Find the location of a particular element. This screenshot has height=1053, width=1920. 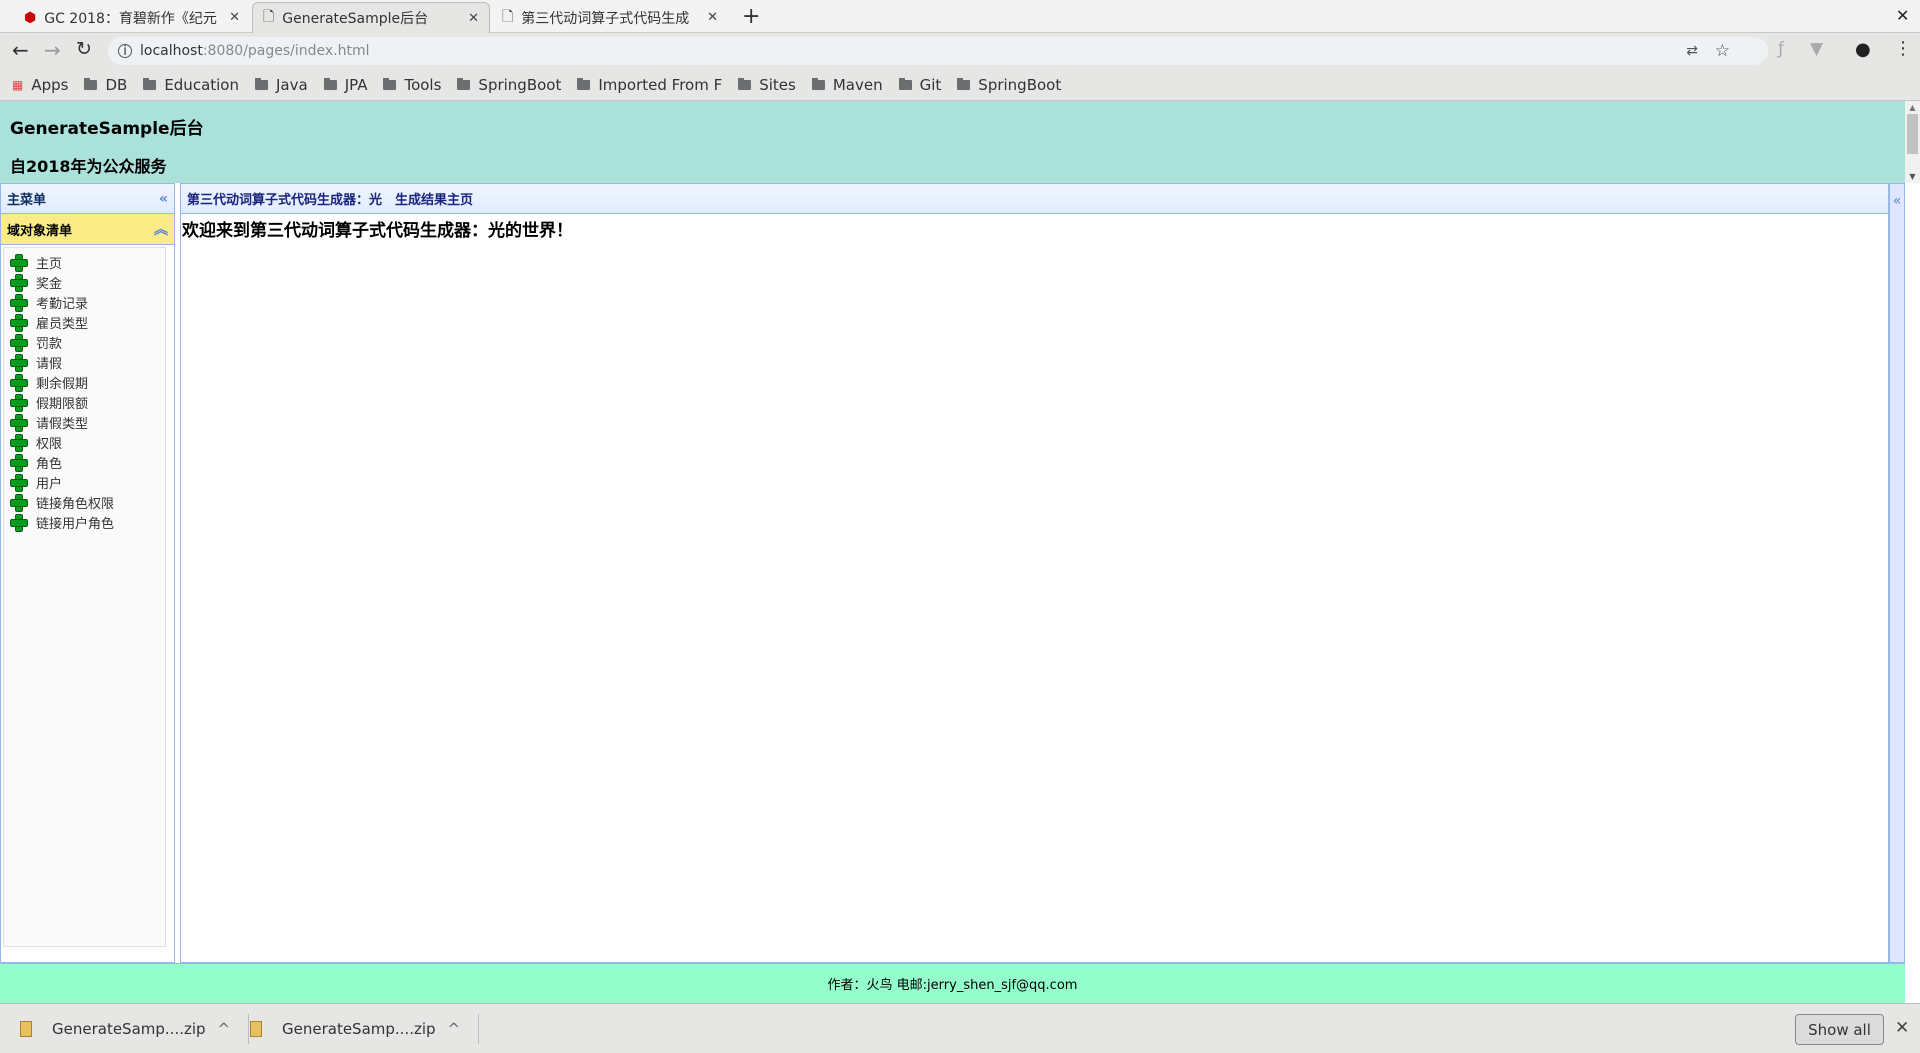

app-subtitle: 自2018年为公众服务 is located at coordinates (88, 166).